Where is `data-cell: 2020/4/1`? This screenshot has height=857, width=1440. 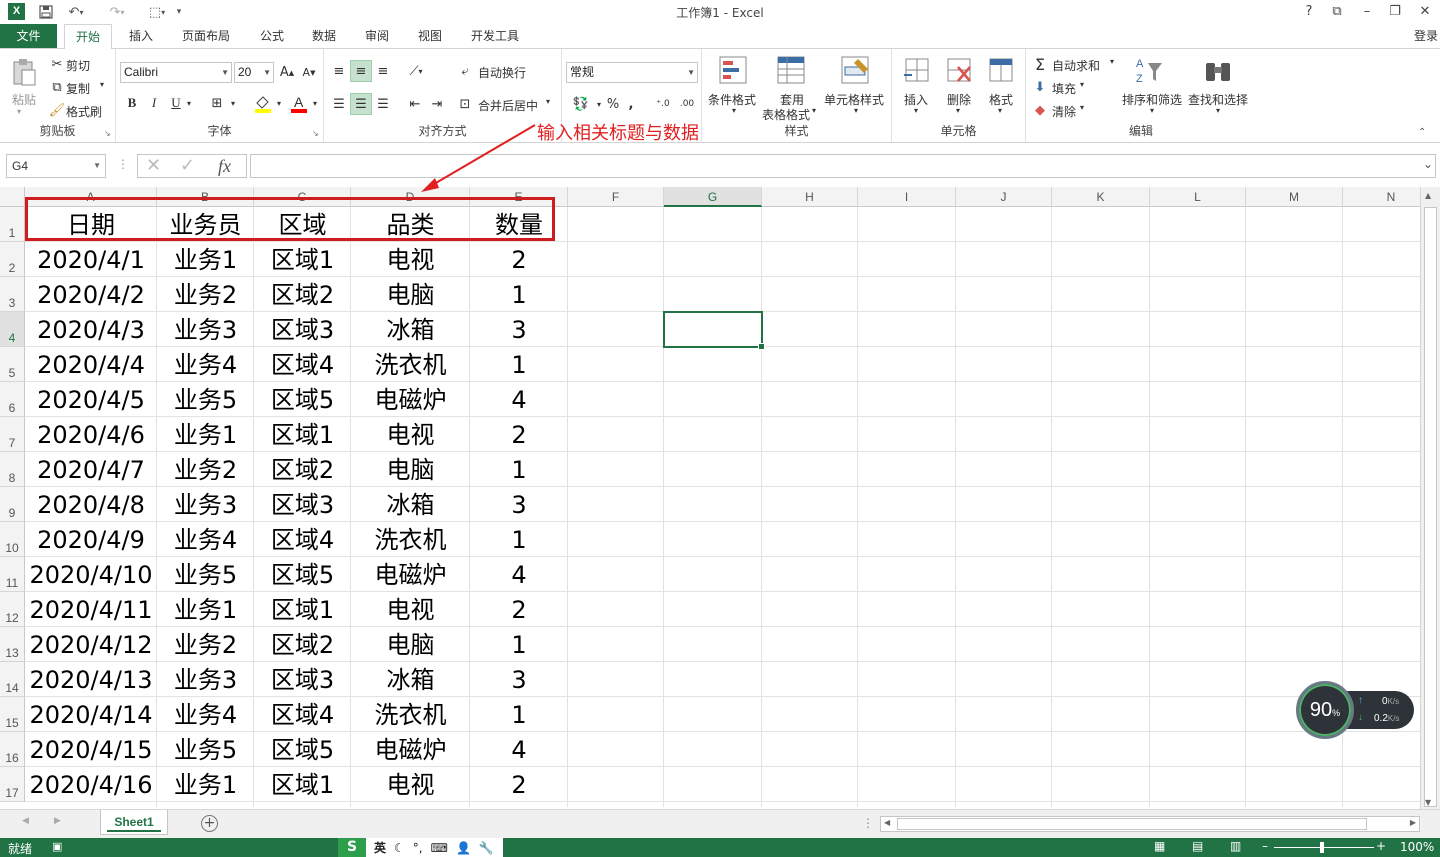 data-cell: 2020/4/1 is located at coordinates (91, 260).